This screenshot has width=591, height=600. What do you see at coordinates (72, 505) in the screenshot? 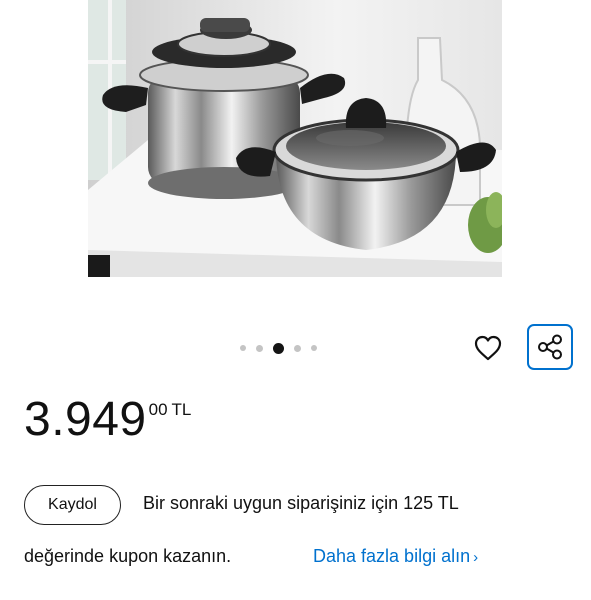
I see `kaydol-button: Kaydol` at bounding box center [72, 505].